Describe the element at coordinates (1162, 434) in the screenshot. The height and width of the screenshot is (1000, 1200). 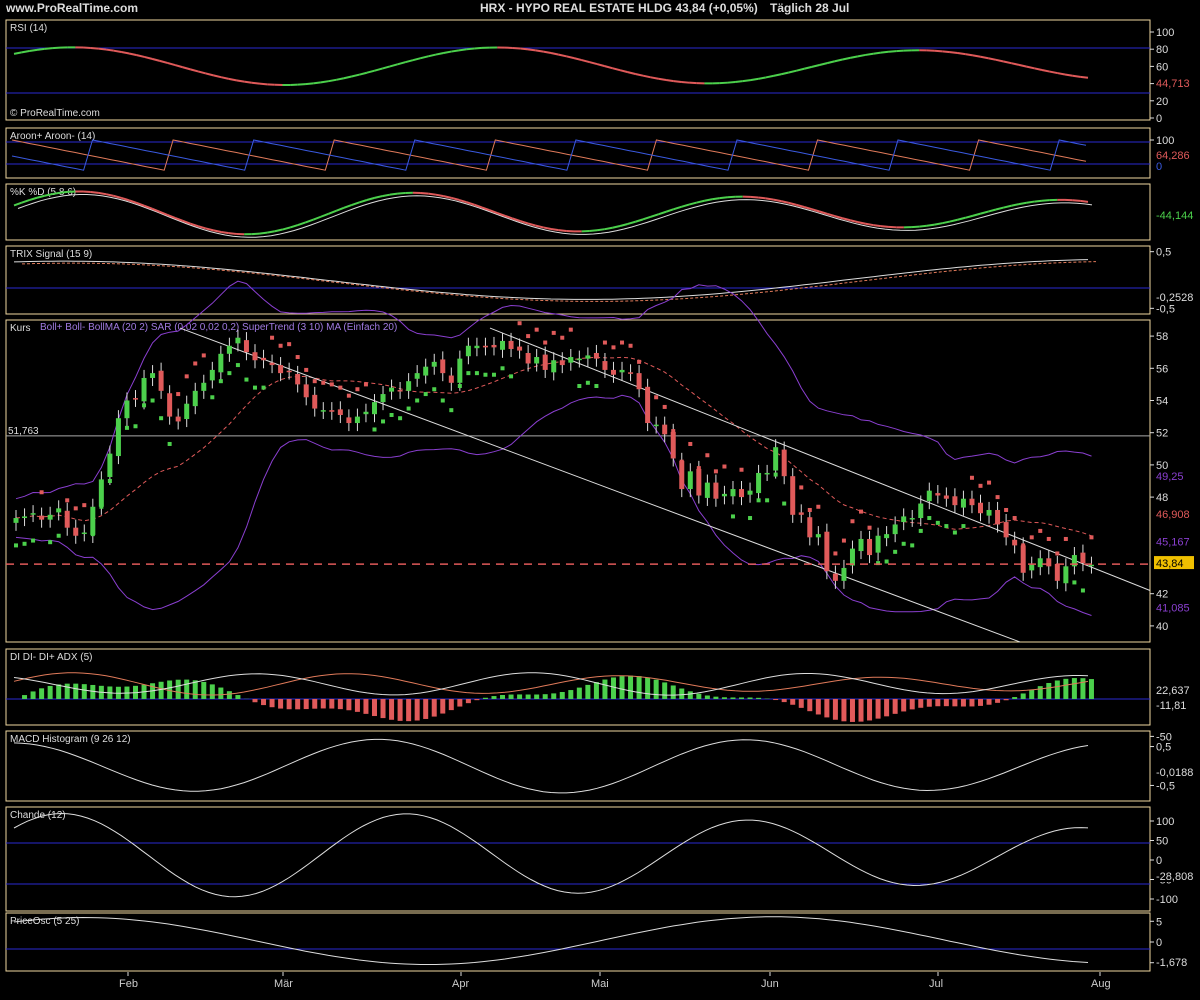
I see `price-tick: 52` at that location.